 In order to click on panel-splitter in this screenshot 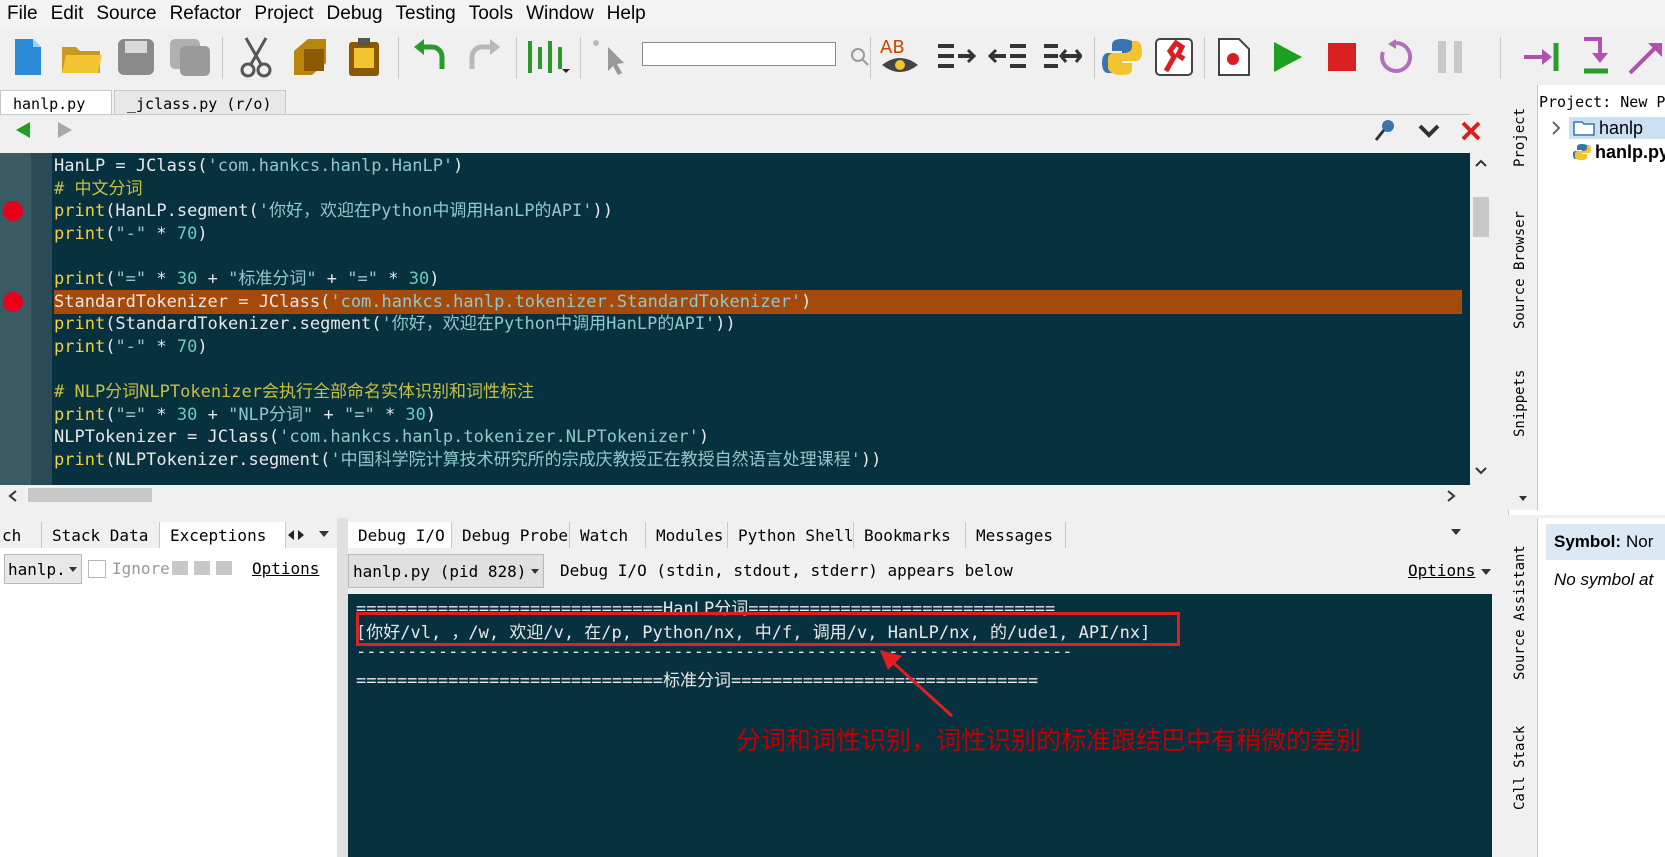, I will do `click(342, 687)`.